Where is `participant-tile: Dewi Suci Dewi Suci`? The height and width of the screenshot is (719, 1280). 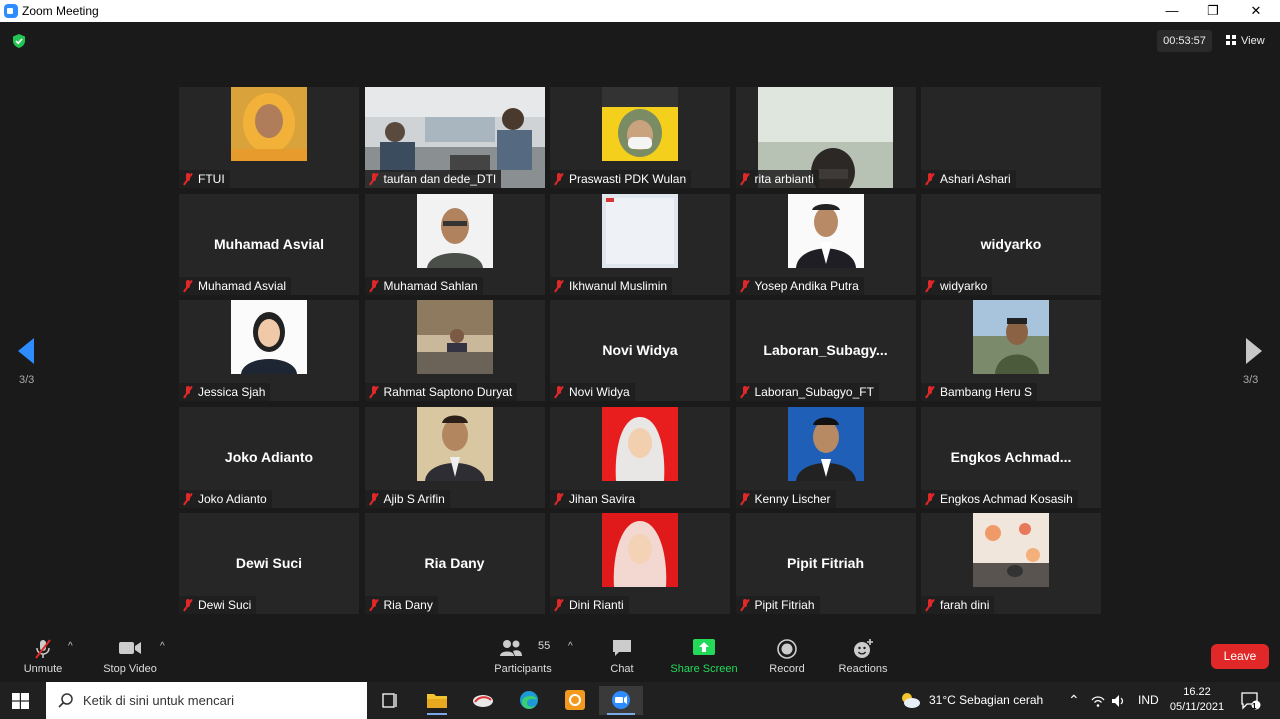 participant-tile: Dewi Suci Dewi Suci is located at coordinates (269, 563).